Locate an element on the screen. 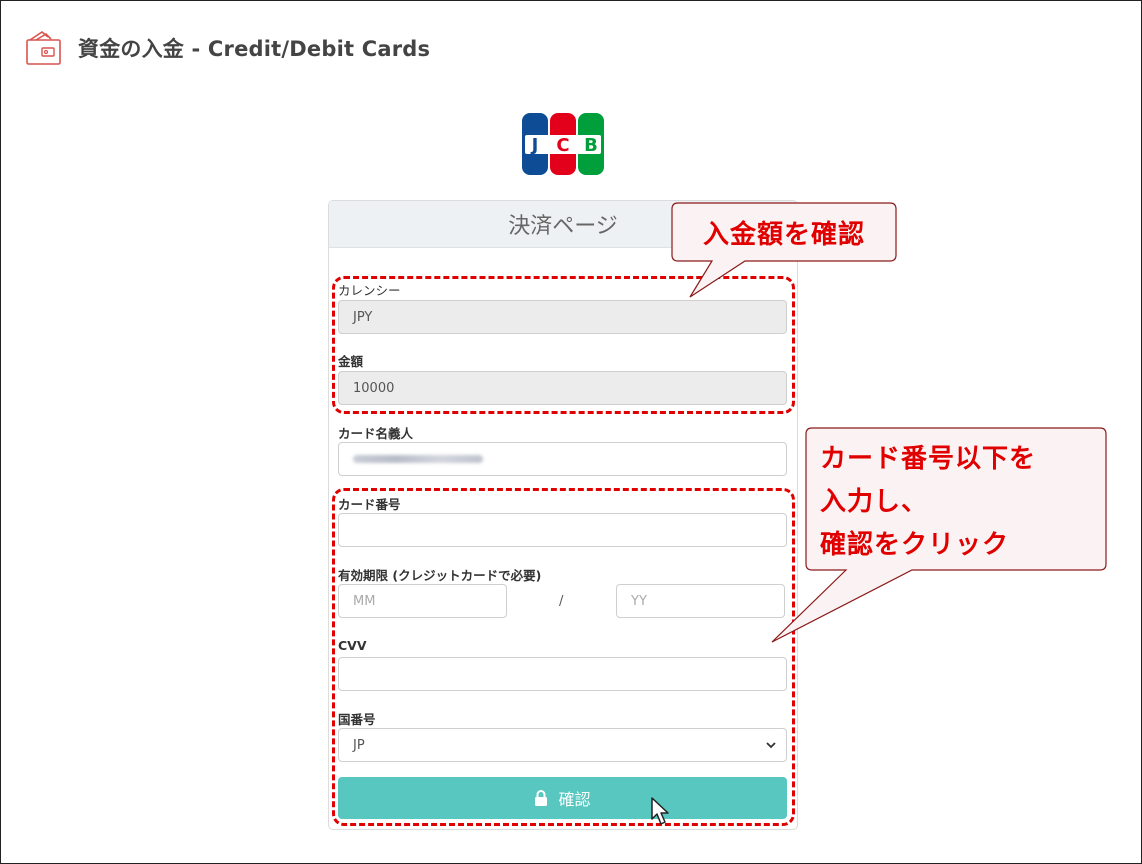 The width and height of the screenshot is (1142, 864). svg-text: J is located at coordinates (534, 145).